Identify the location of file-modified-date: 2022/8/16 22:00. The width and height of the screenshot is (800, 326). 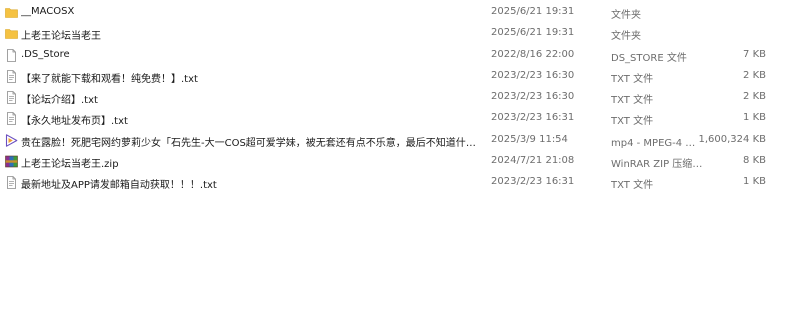
(533, 54).